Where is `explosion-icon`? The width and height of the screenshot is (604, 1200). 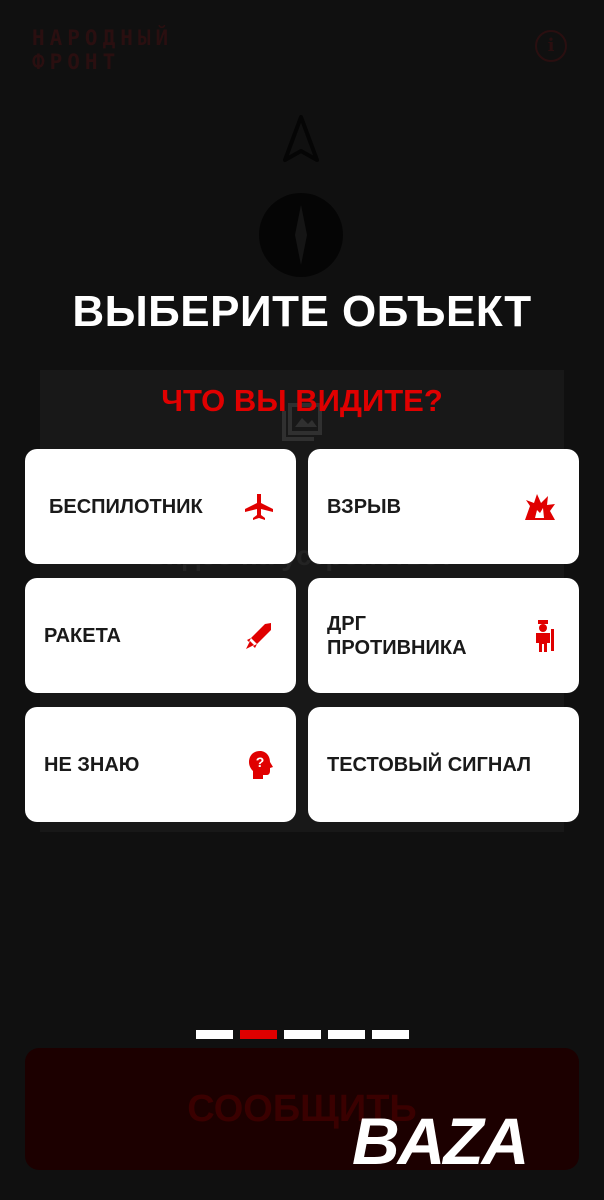
explosion-icon is located at coordinates (540, 506).